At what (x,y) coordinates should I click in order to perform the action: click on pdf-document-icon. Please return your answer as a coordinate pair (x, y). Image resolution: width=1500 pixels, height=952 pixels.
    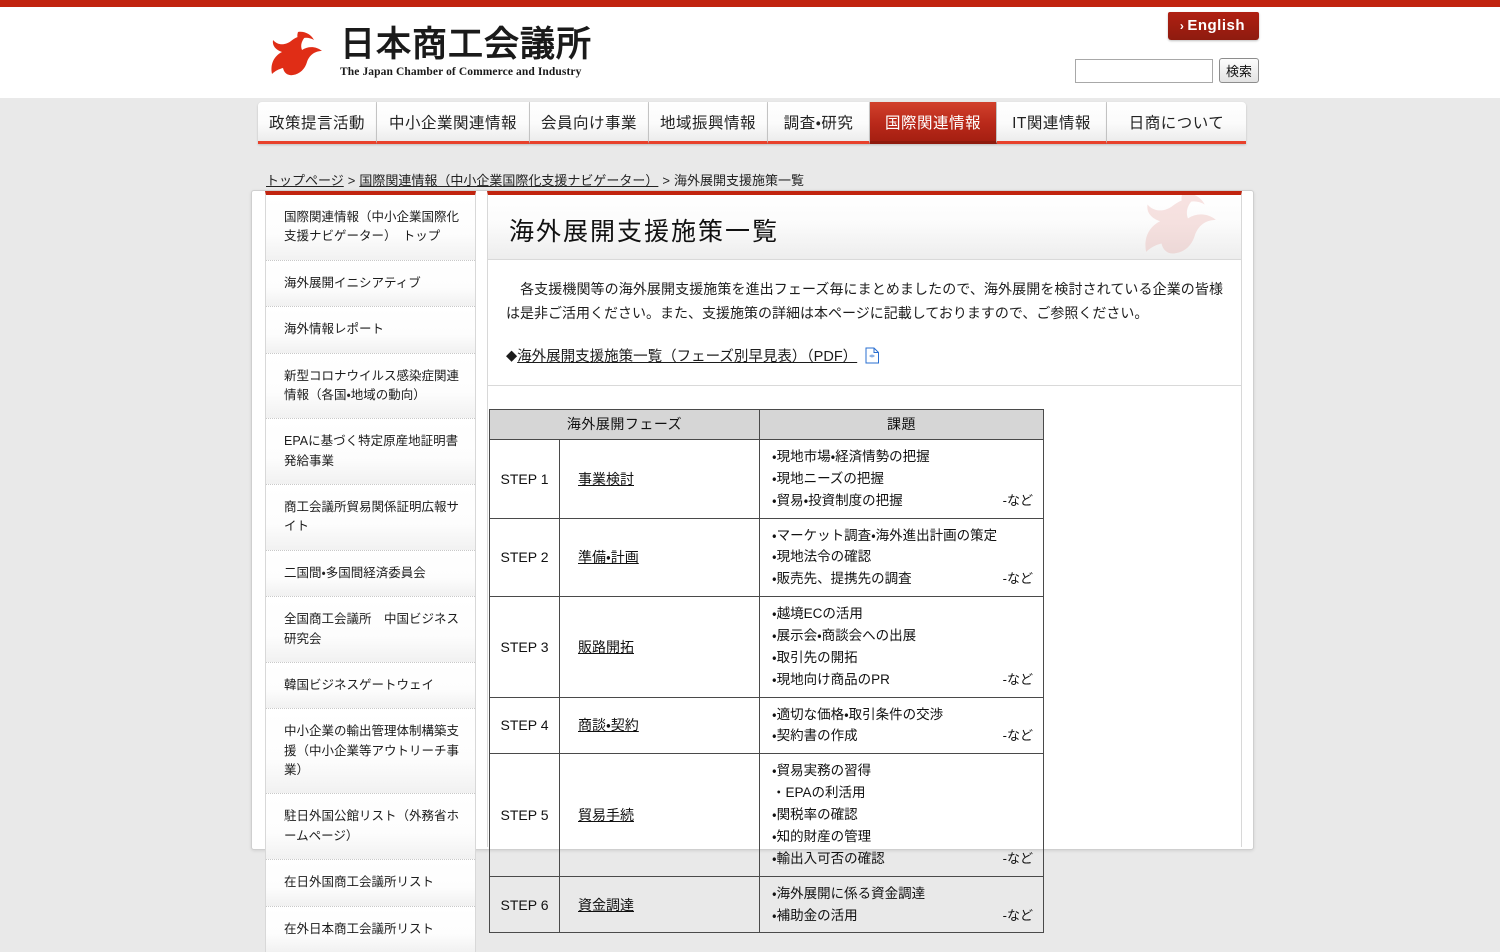
    Looking at the image, I should click on (872, 355).